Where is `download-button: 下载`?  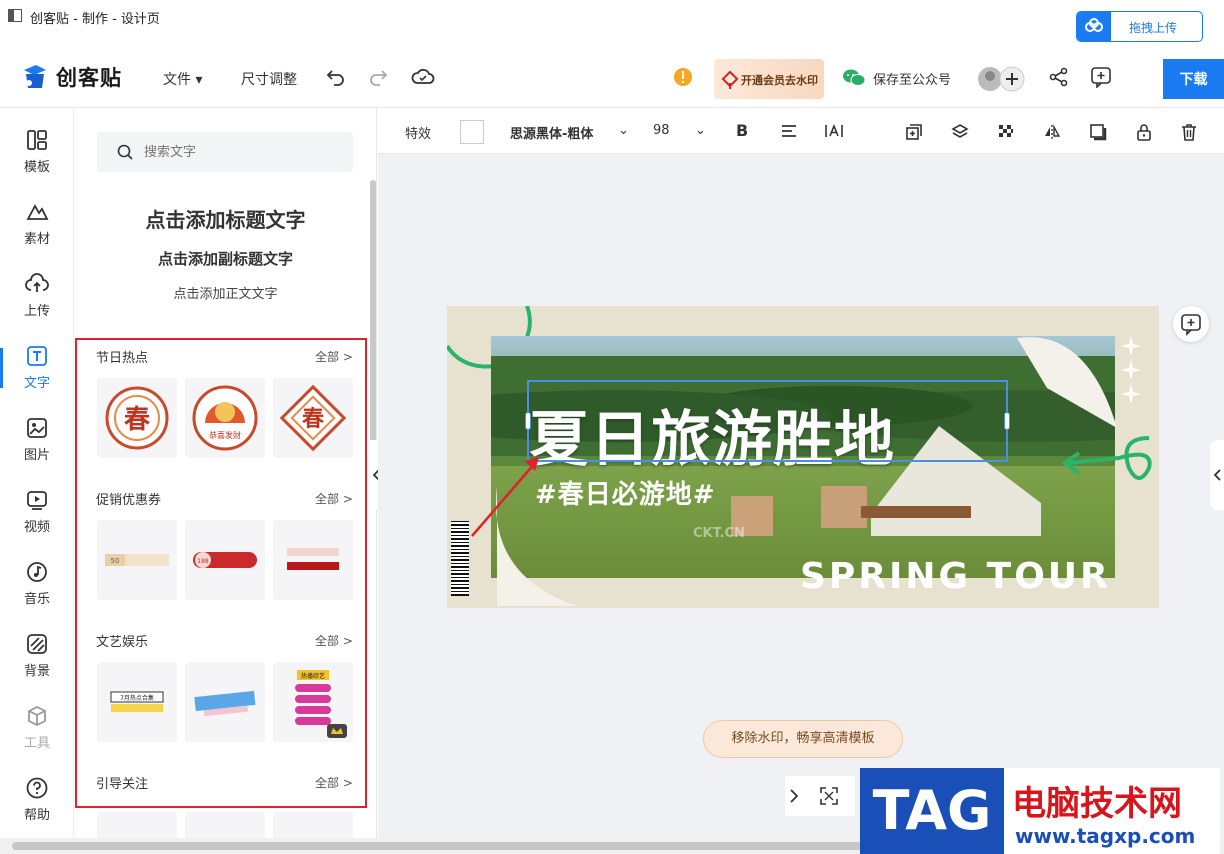
download-button: 下载 is located at coordinates (1193, 79).